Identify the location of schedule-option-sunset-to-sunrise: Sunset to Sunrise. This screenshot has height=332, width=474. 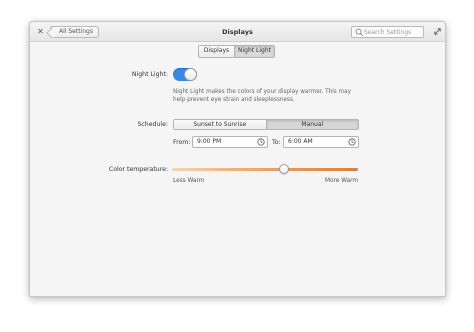
(220, 124).